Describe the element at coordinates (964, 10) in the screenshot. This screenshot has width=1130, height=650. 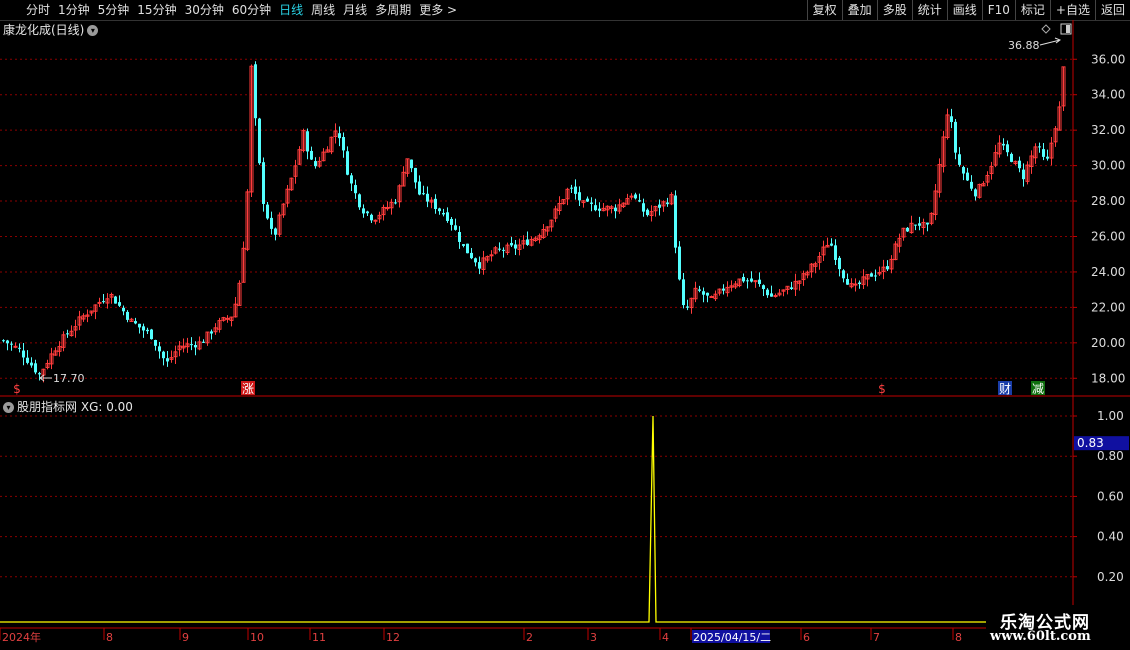
I see `action-button-4: 画线` at that location.